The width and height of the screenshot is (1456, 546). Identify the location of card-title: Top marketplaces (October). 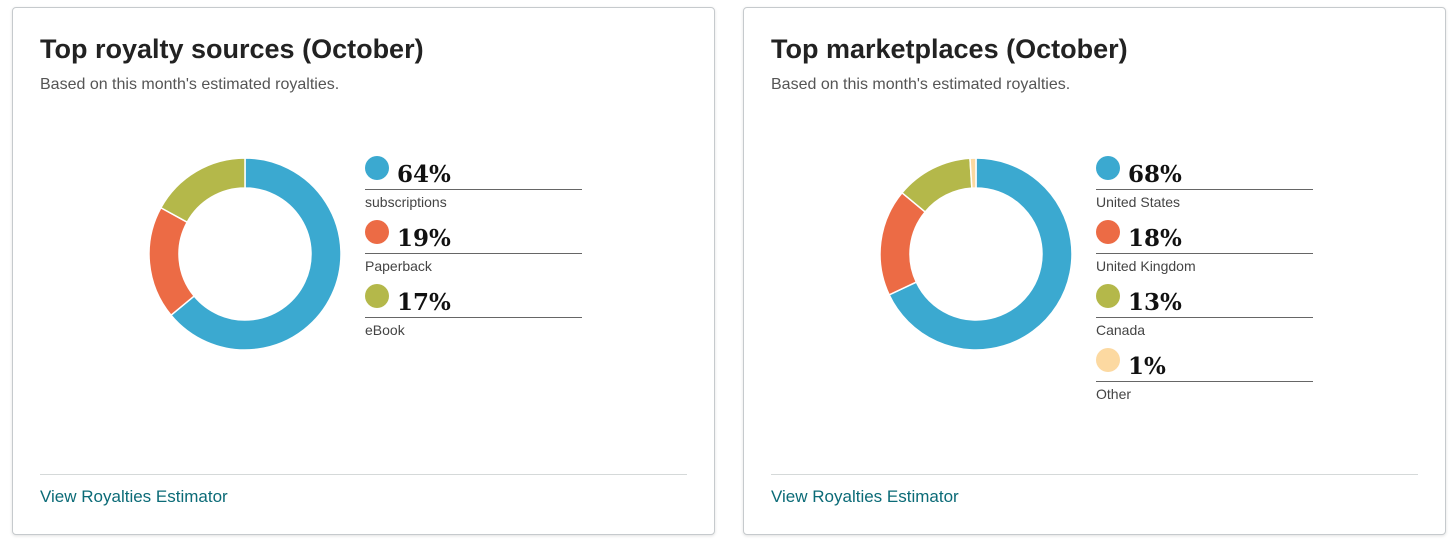
(949, 49).